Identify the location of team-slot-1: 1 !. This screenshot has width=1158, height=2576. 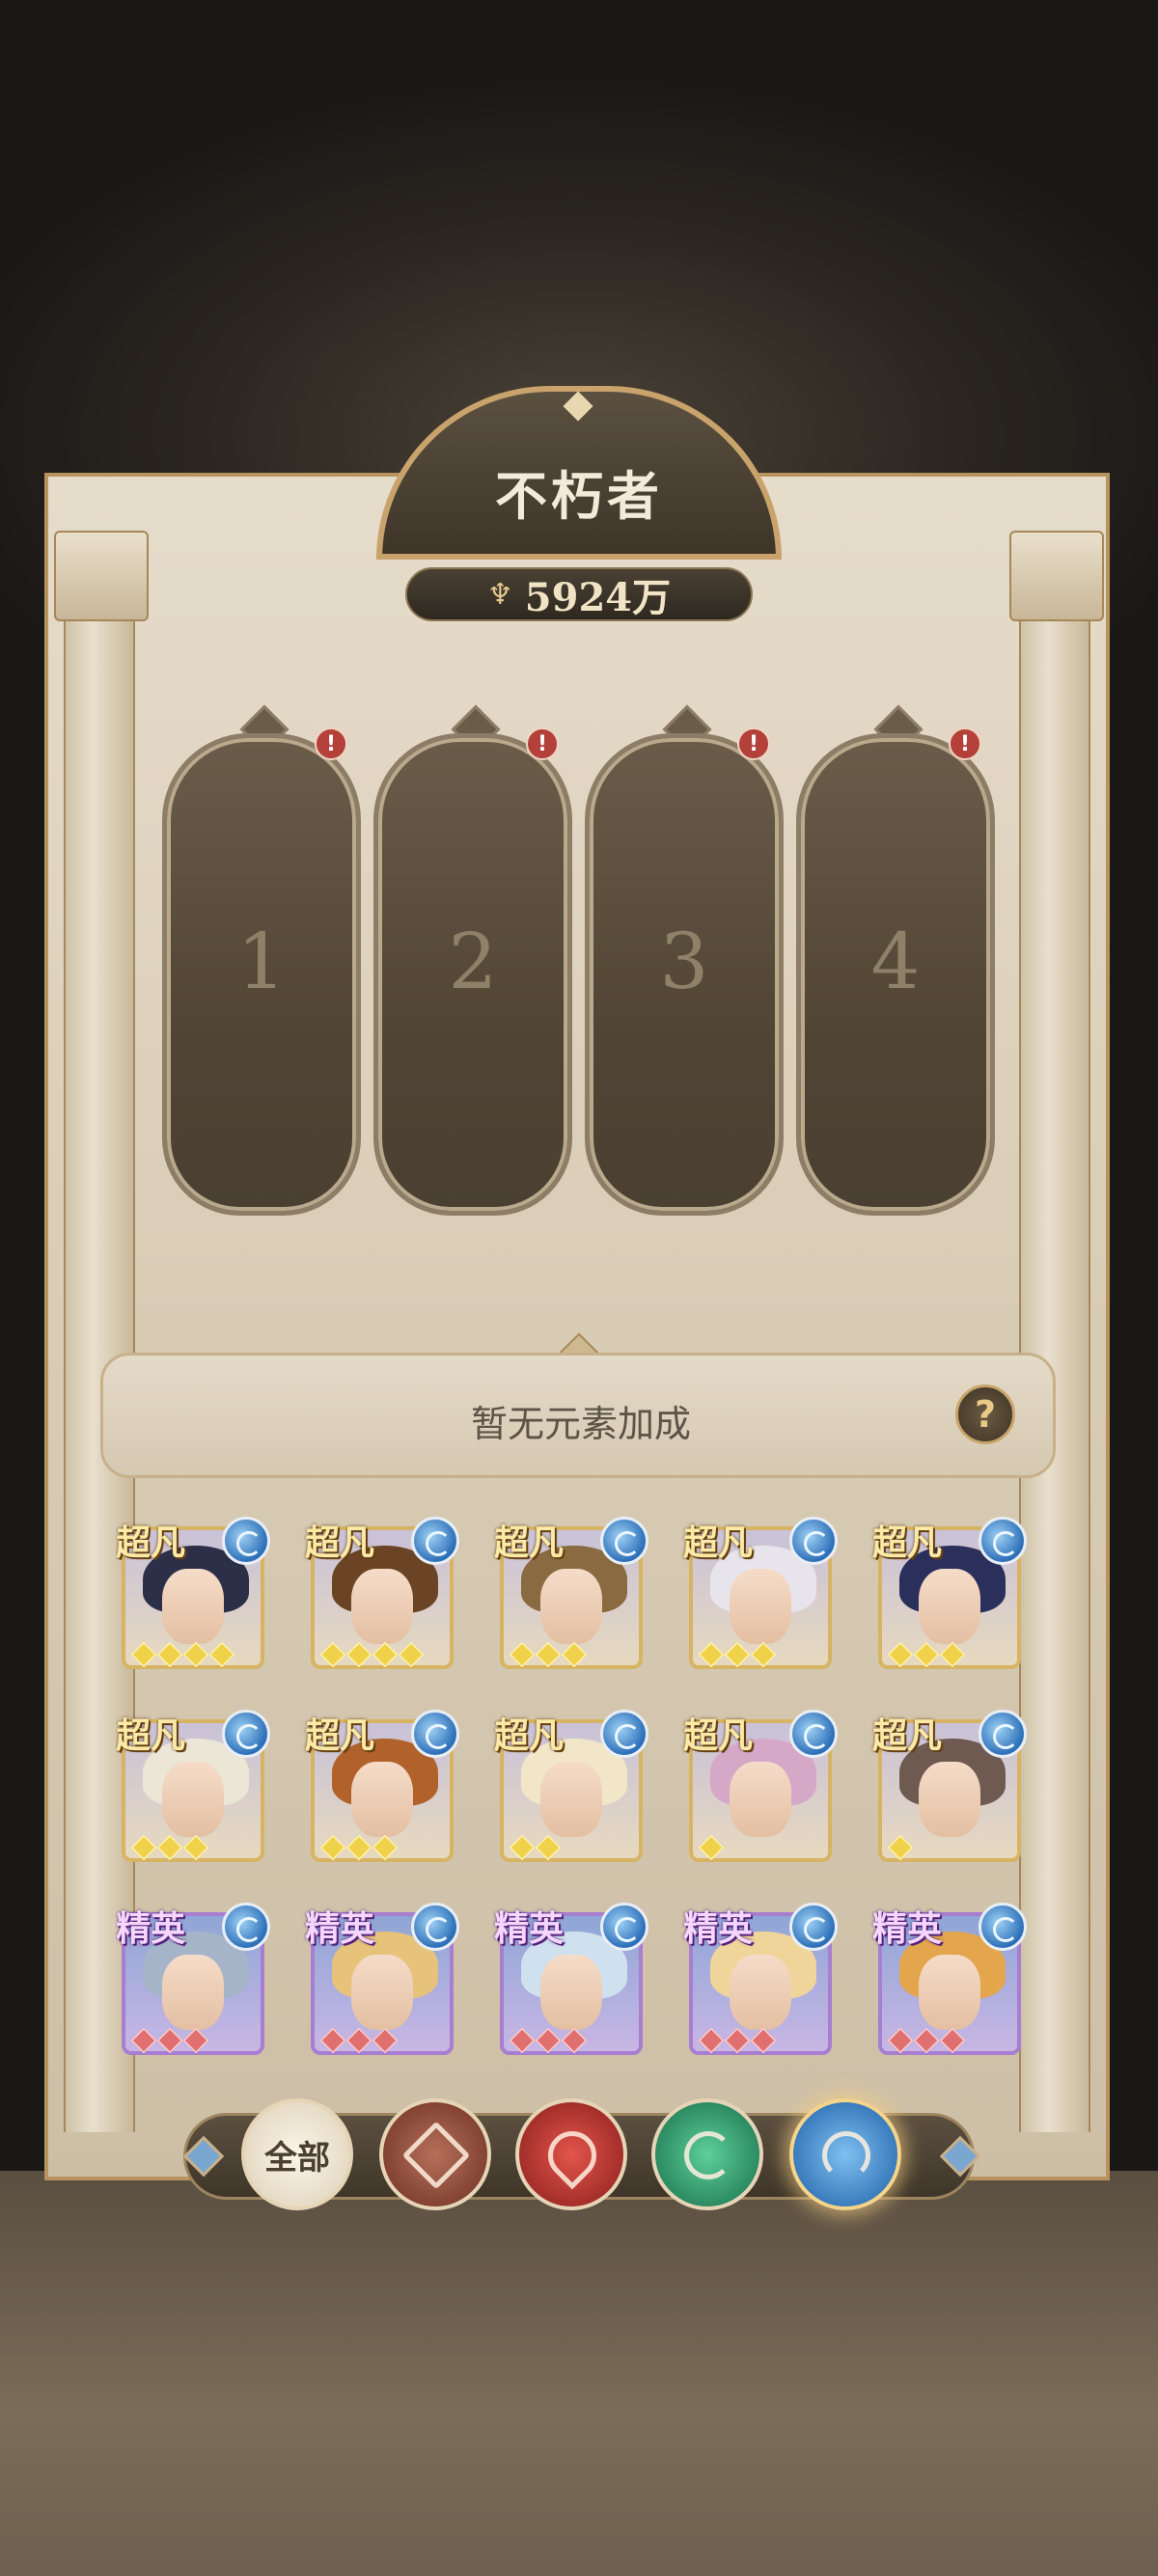
(261, 960).